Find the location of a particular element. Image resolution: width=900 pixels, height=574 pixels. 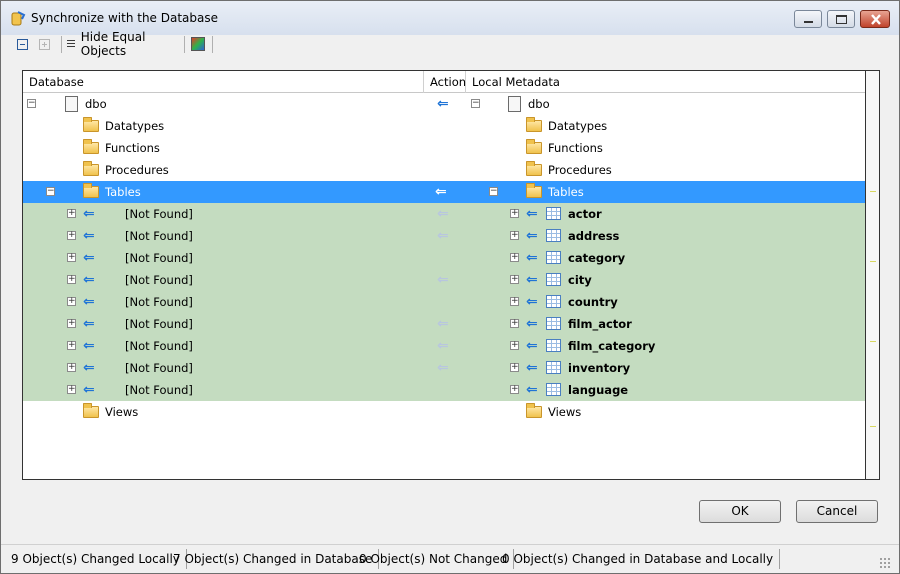

table-row: + ⇐ [Not Found] + ⇐ language is located at coordinates (444, 390).